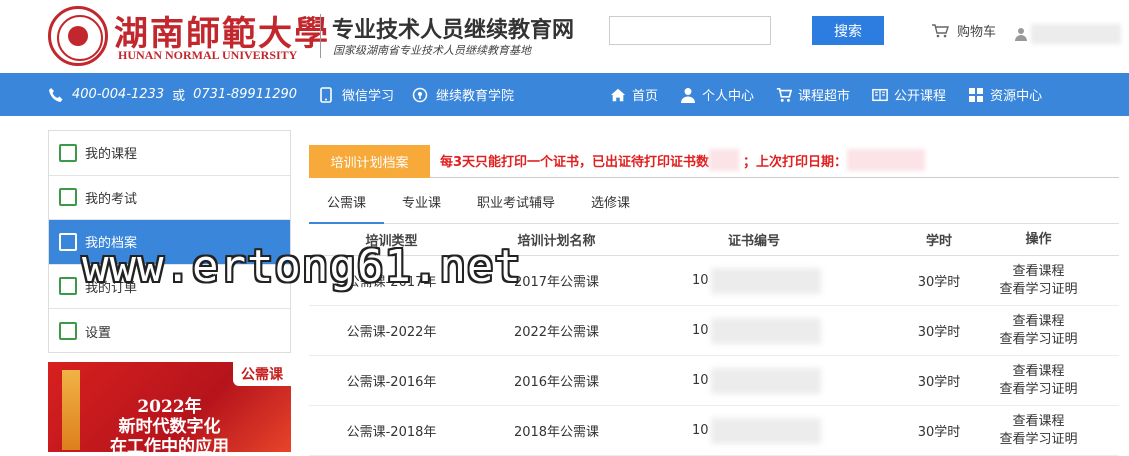 Image resolution: width=1129 pixels, height=456 pixels. Describe the element at coordinates (320, 36) in the screenshot. I see `logo-divider` at that location.